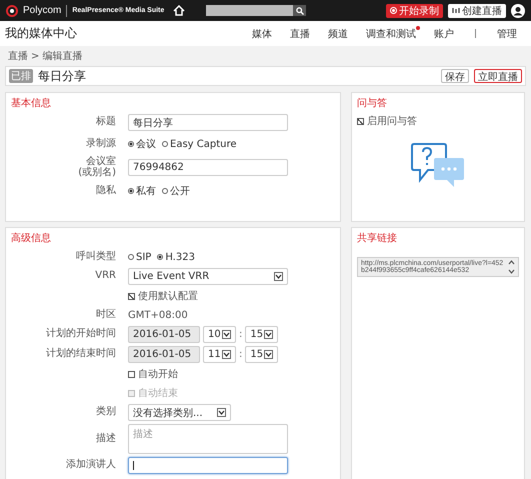 The width and height of the screenshot is (531, 479). What do you see at coordinates (18, 56) in the screenshot?
I see `breadcrumb-link: 直播` at bounding box center [18, 56].